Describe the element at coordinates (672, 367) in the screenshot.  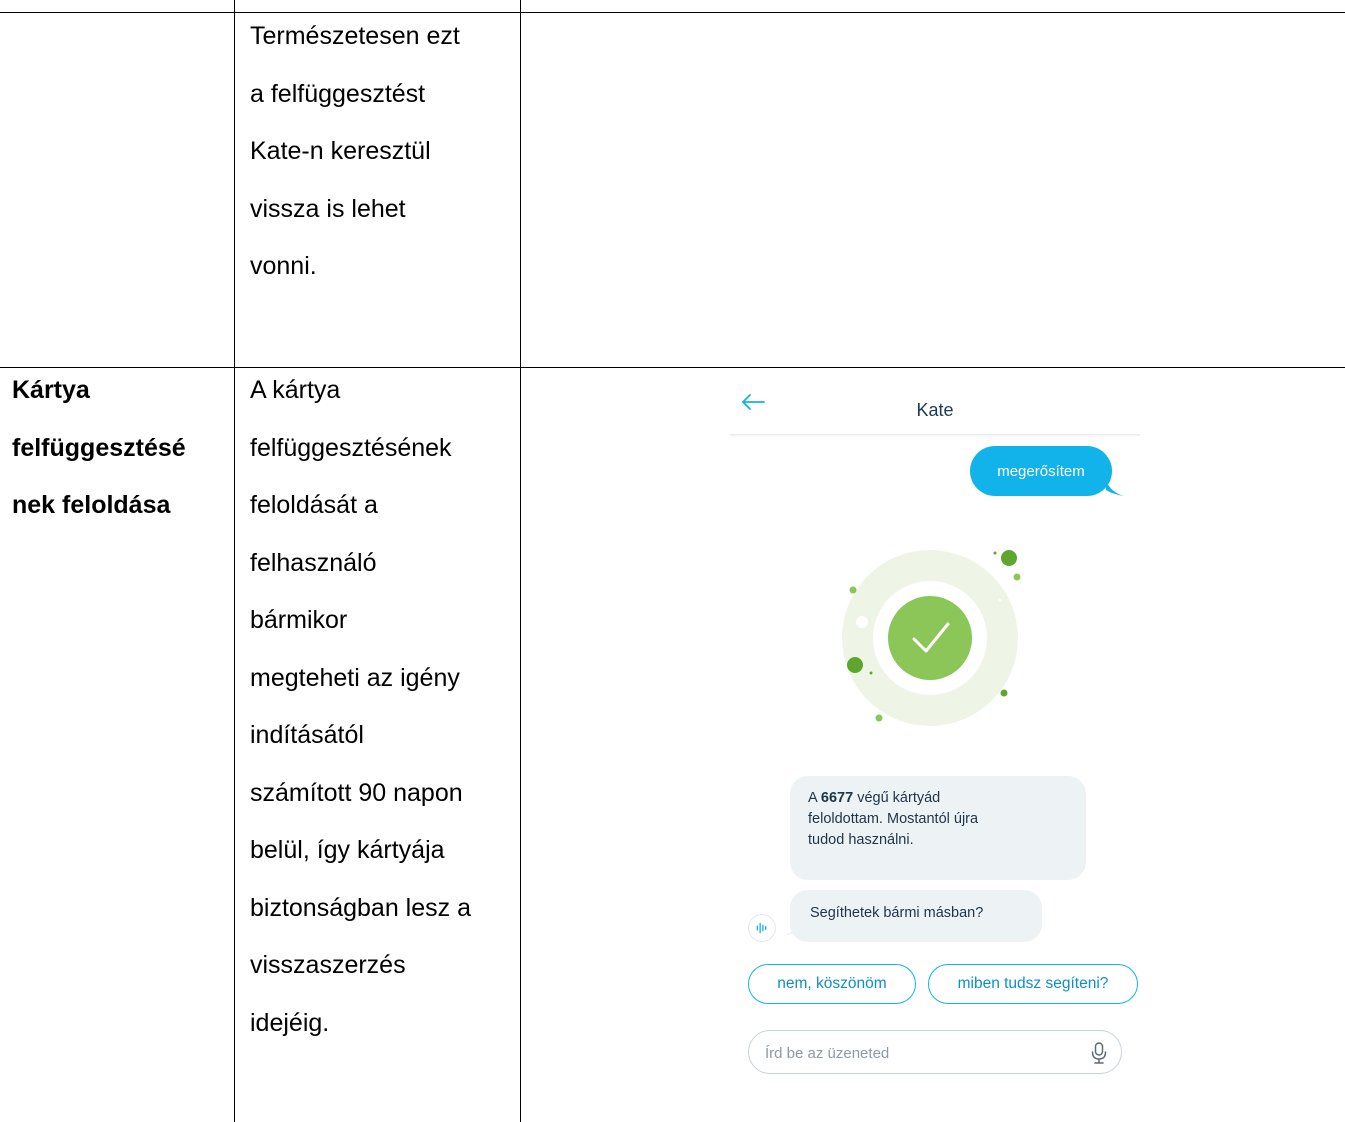
I see `row-divider` at that location.